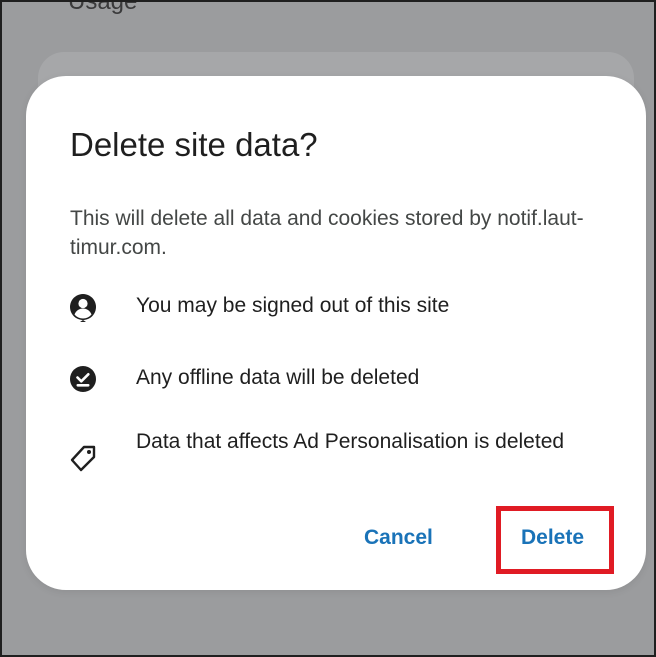 Image resolution: width=656 pixels, height=657 pixels. What do you see at coordinates (83, 457) in the screenshot?
I see `tag-icon` at bounding box center [83, 457].